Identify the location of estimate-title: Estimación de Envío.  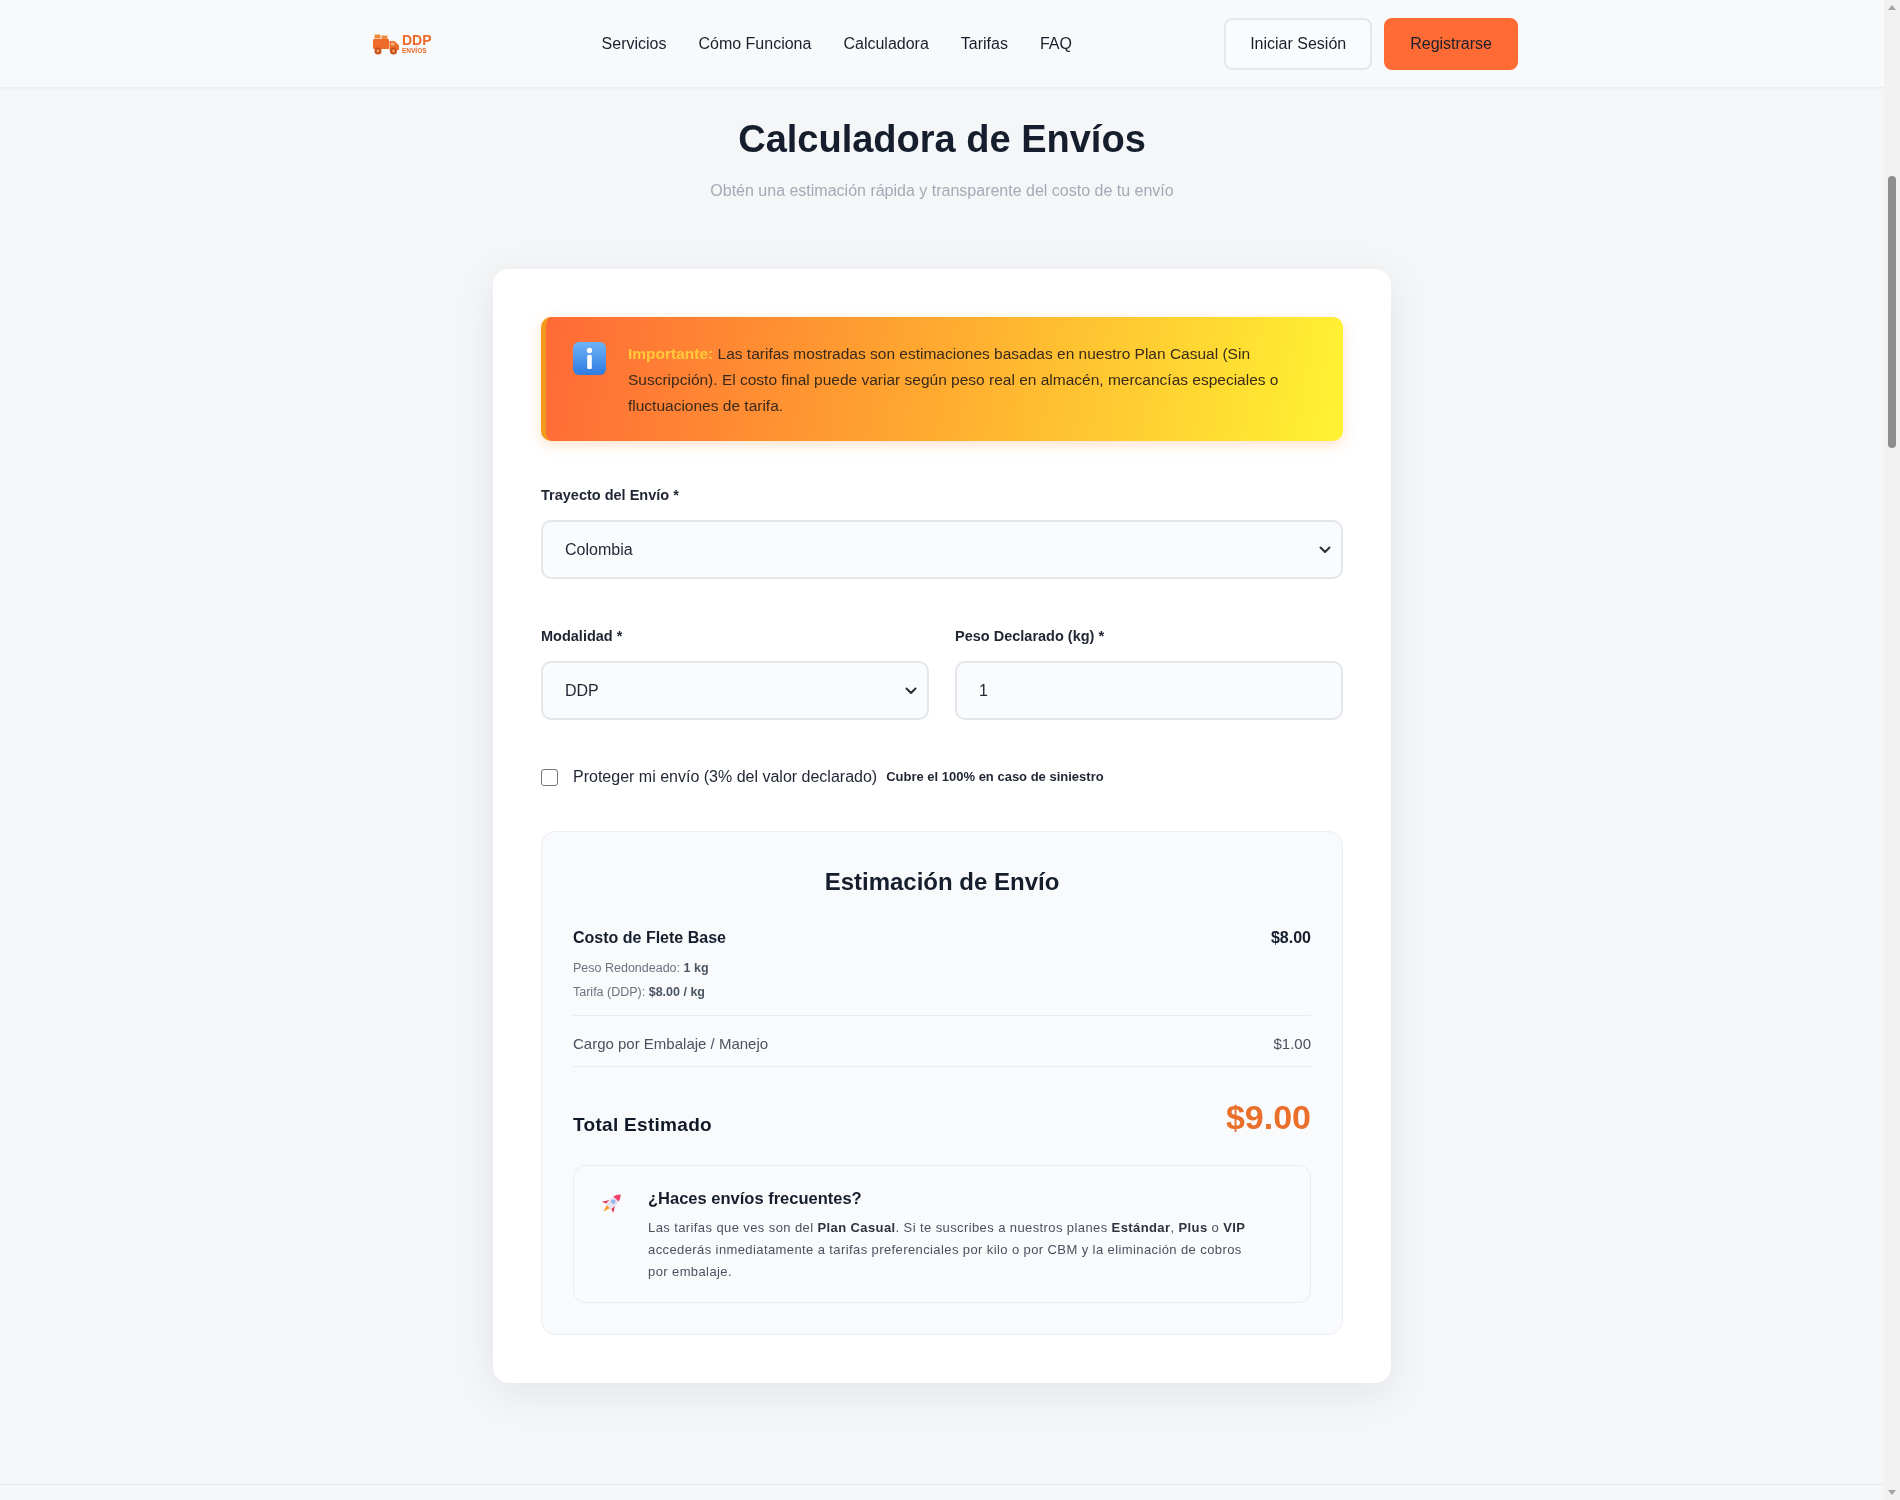
(942, 882).